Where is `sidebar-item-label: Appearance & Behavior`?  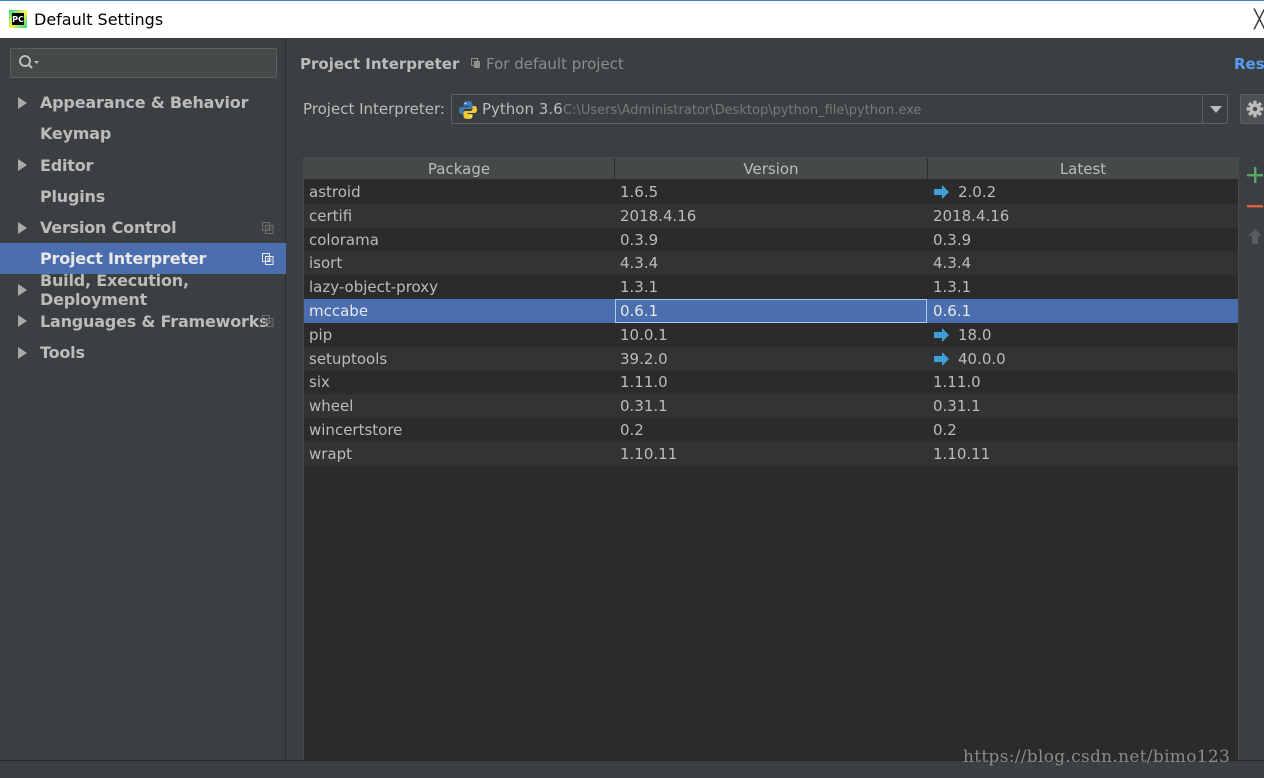
sidebar-item-label: Appearance & Behavior is located at coordinates (144, 102).